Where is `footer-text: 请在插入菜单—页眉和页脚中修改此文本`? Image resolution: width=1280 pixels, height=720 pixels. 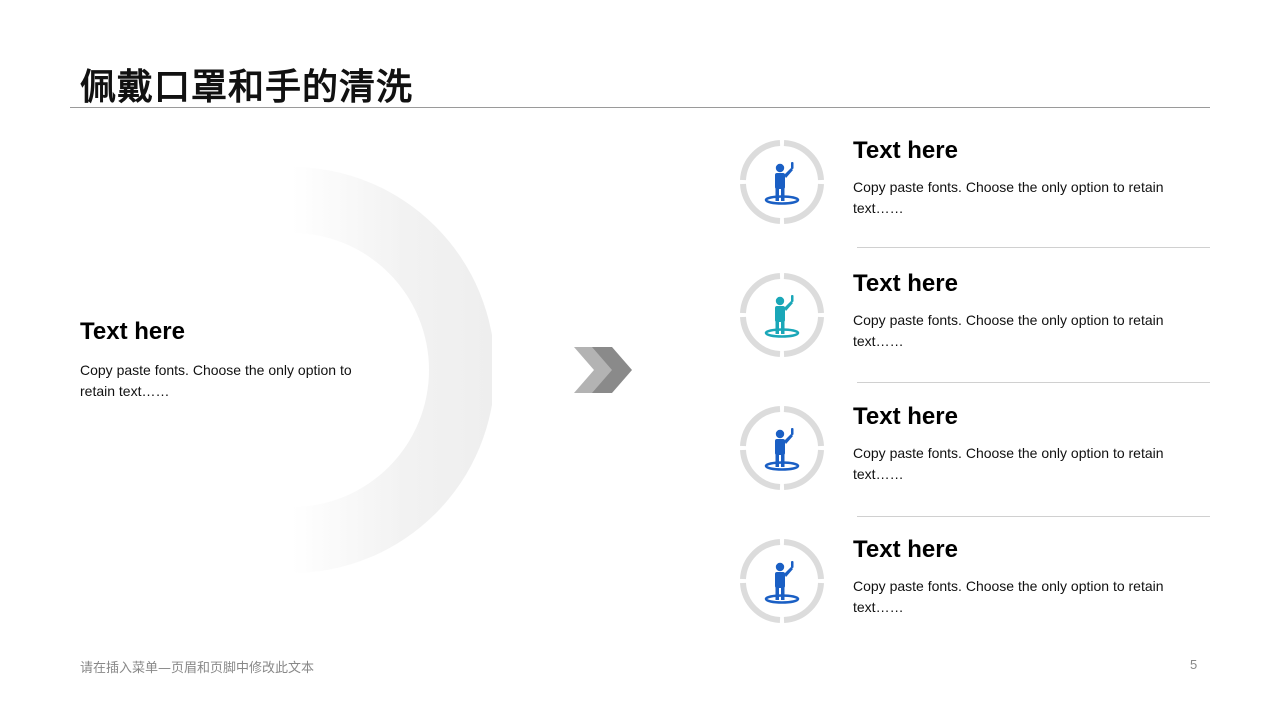 footer-text: 请在插入菜单—页眉和页脚中修改此文本 is located at coordinates (197, 668).